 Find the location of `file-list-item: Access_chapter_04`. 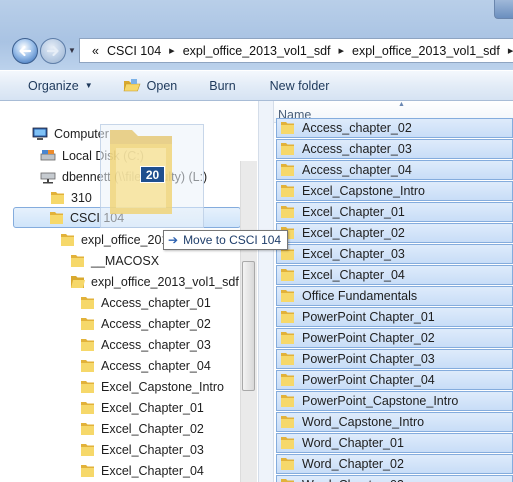

file-list-item: Access_chapter_04 is located at coordinates (394, 170).